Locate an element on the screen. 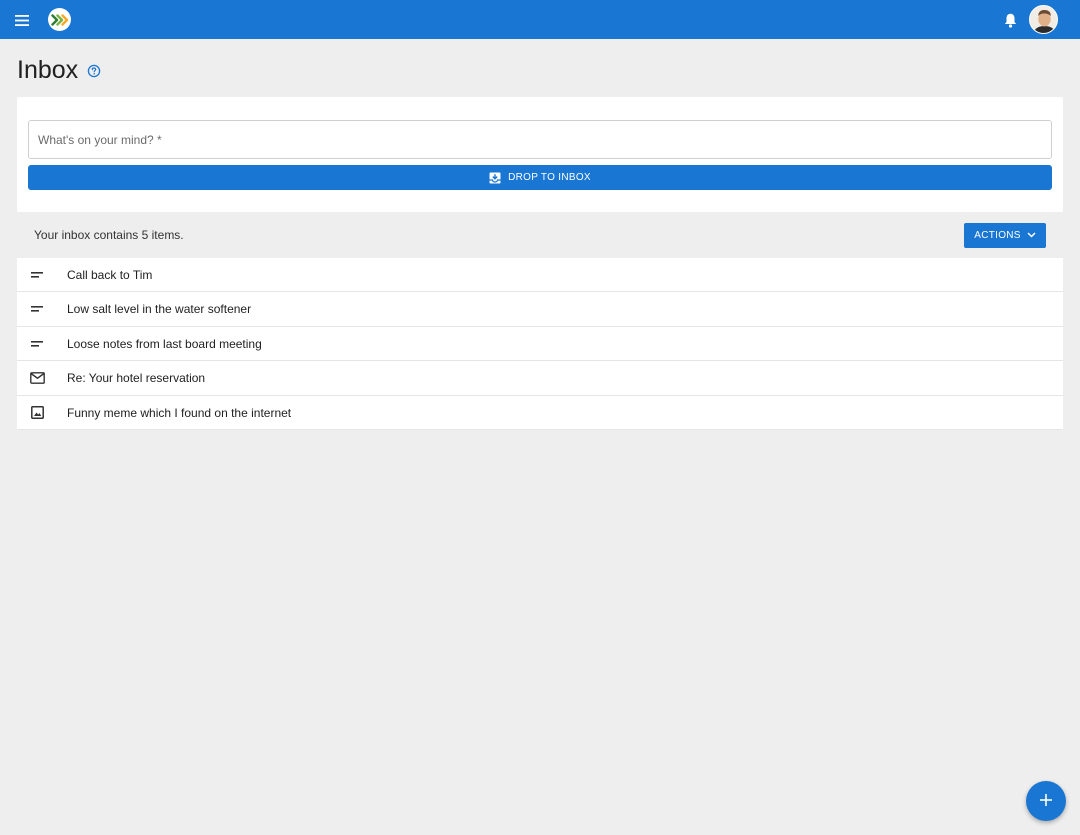 The image size is (1080, 835). menu-icon is located at coordinates (22, 20).